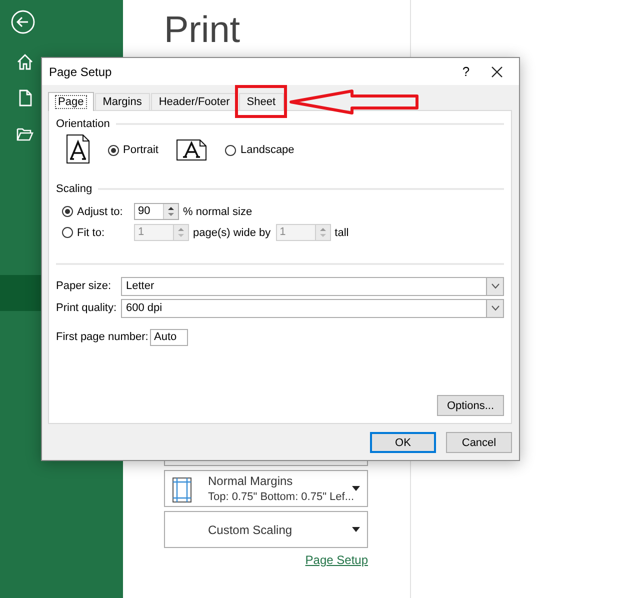  I want to click on setting-title: Normal Margins, so click(251, 481).